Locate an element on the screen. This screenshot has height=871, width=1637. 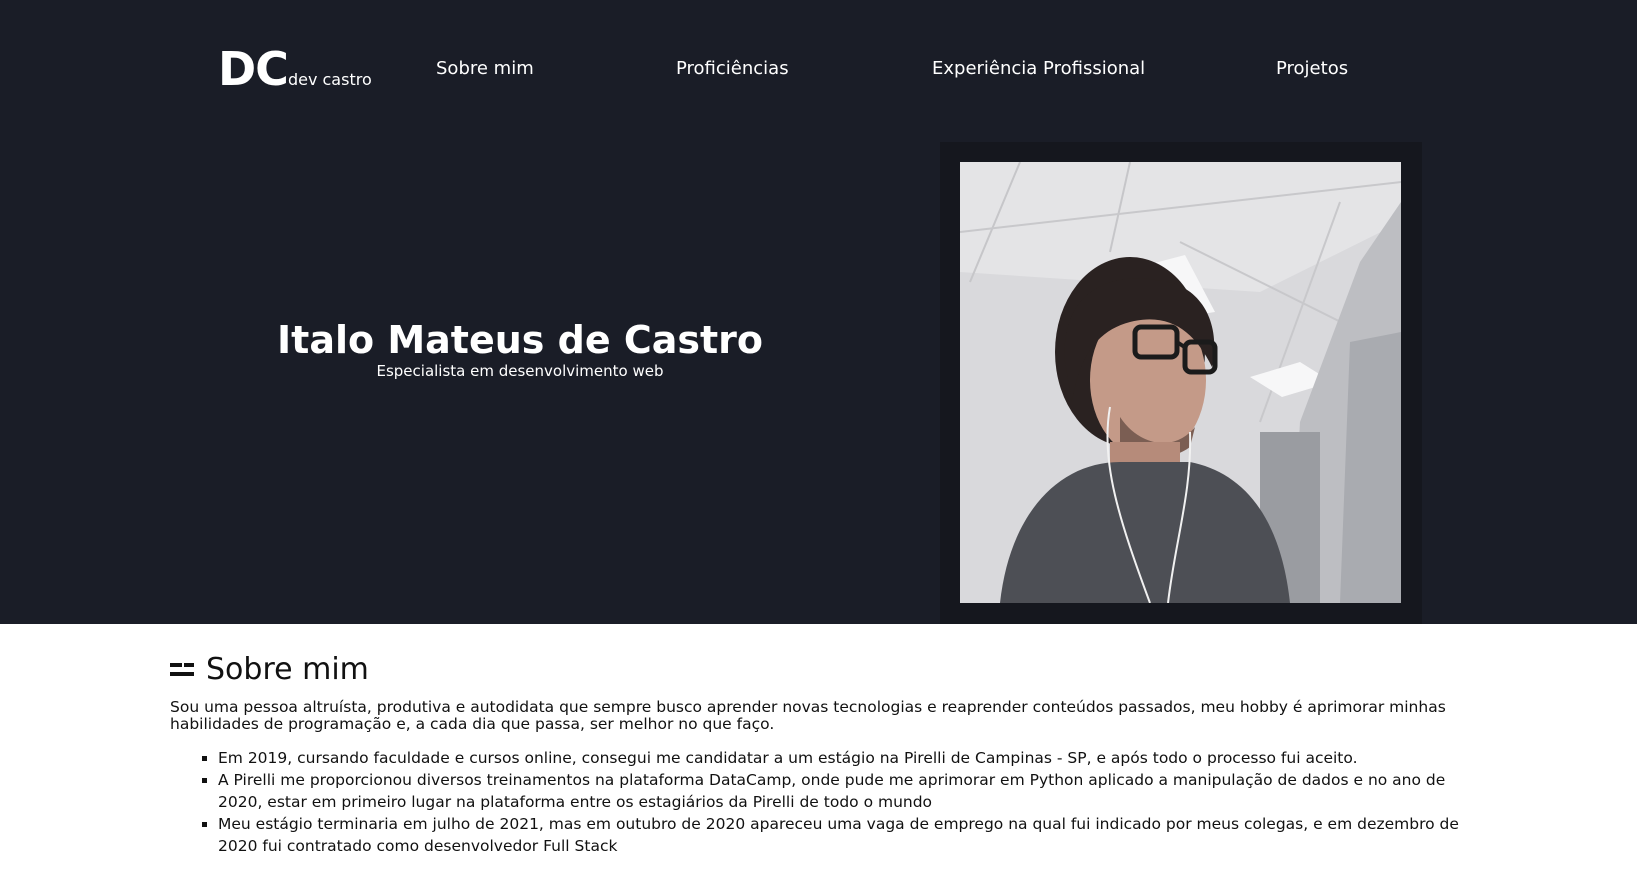
about-title-text: Sobre mim is located at coordinates (287, 669).